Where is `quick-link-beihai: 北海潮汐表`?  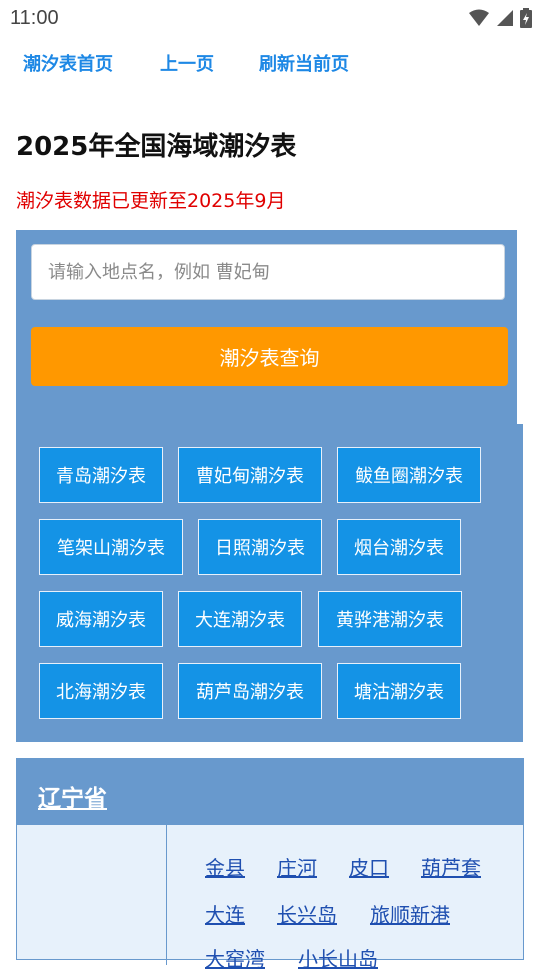
quick-link-beihai: 北海潮汐表 is located at coordinates (101, 691).